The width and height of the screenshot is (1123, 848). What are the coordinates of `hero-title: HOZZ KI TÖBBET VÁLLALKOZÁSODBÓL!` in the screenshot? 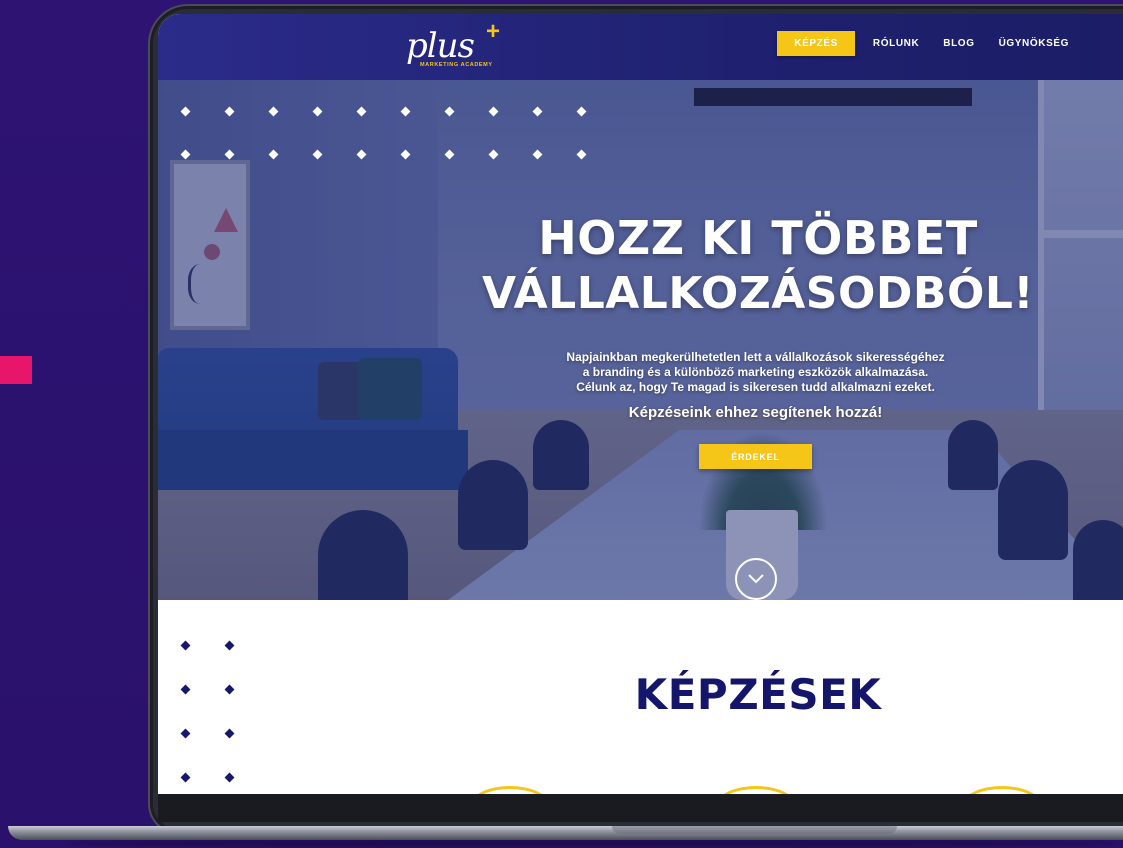 It's located at (758, 266).